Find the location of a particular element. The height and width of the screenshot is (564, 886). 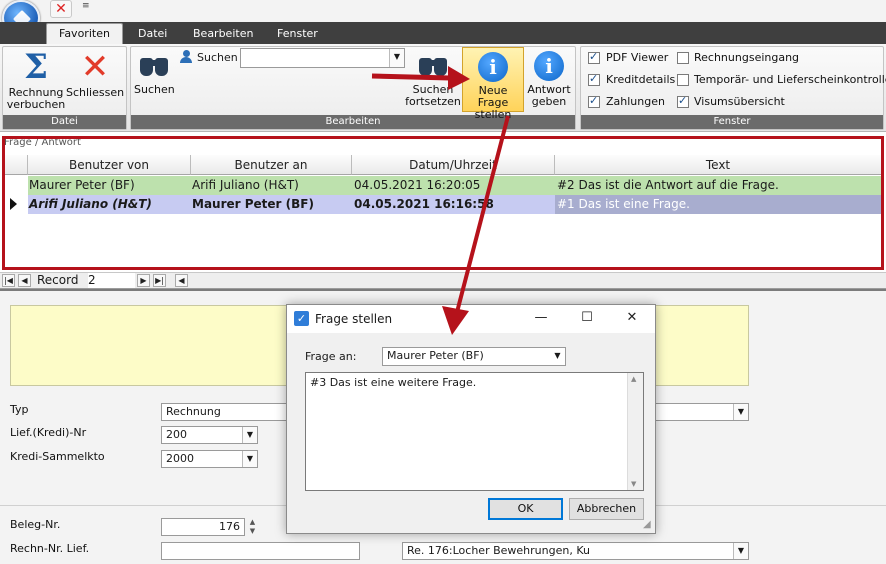

kreditdetails-checkbox is located at coordinates (594, 79).